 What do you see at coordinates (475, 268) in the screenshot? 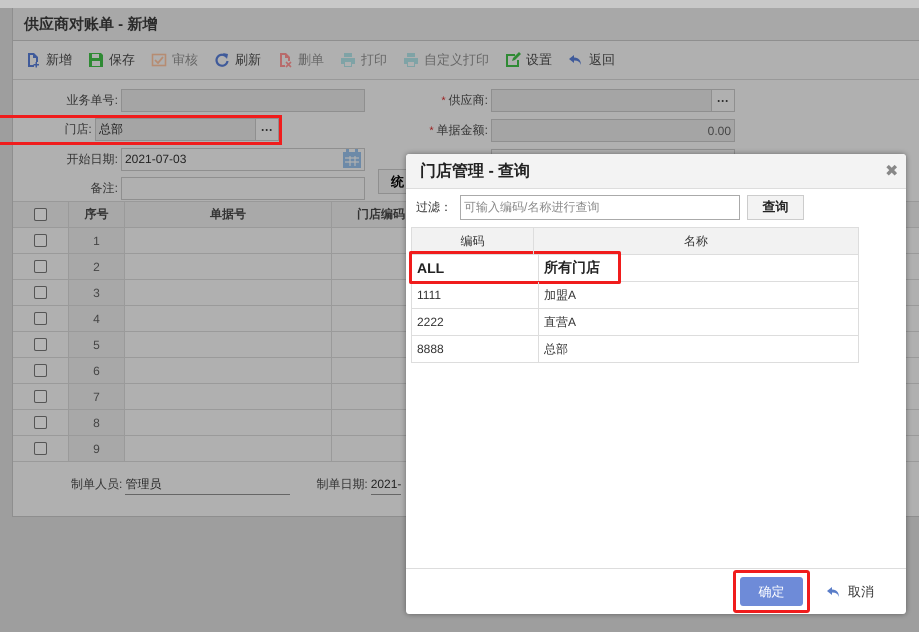
I see `table-cell: ALL` at bounding box center [475, 268].